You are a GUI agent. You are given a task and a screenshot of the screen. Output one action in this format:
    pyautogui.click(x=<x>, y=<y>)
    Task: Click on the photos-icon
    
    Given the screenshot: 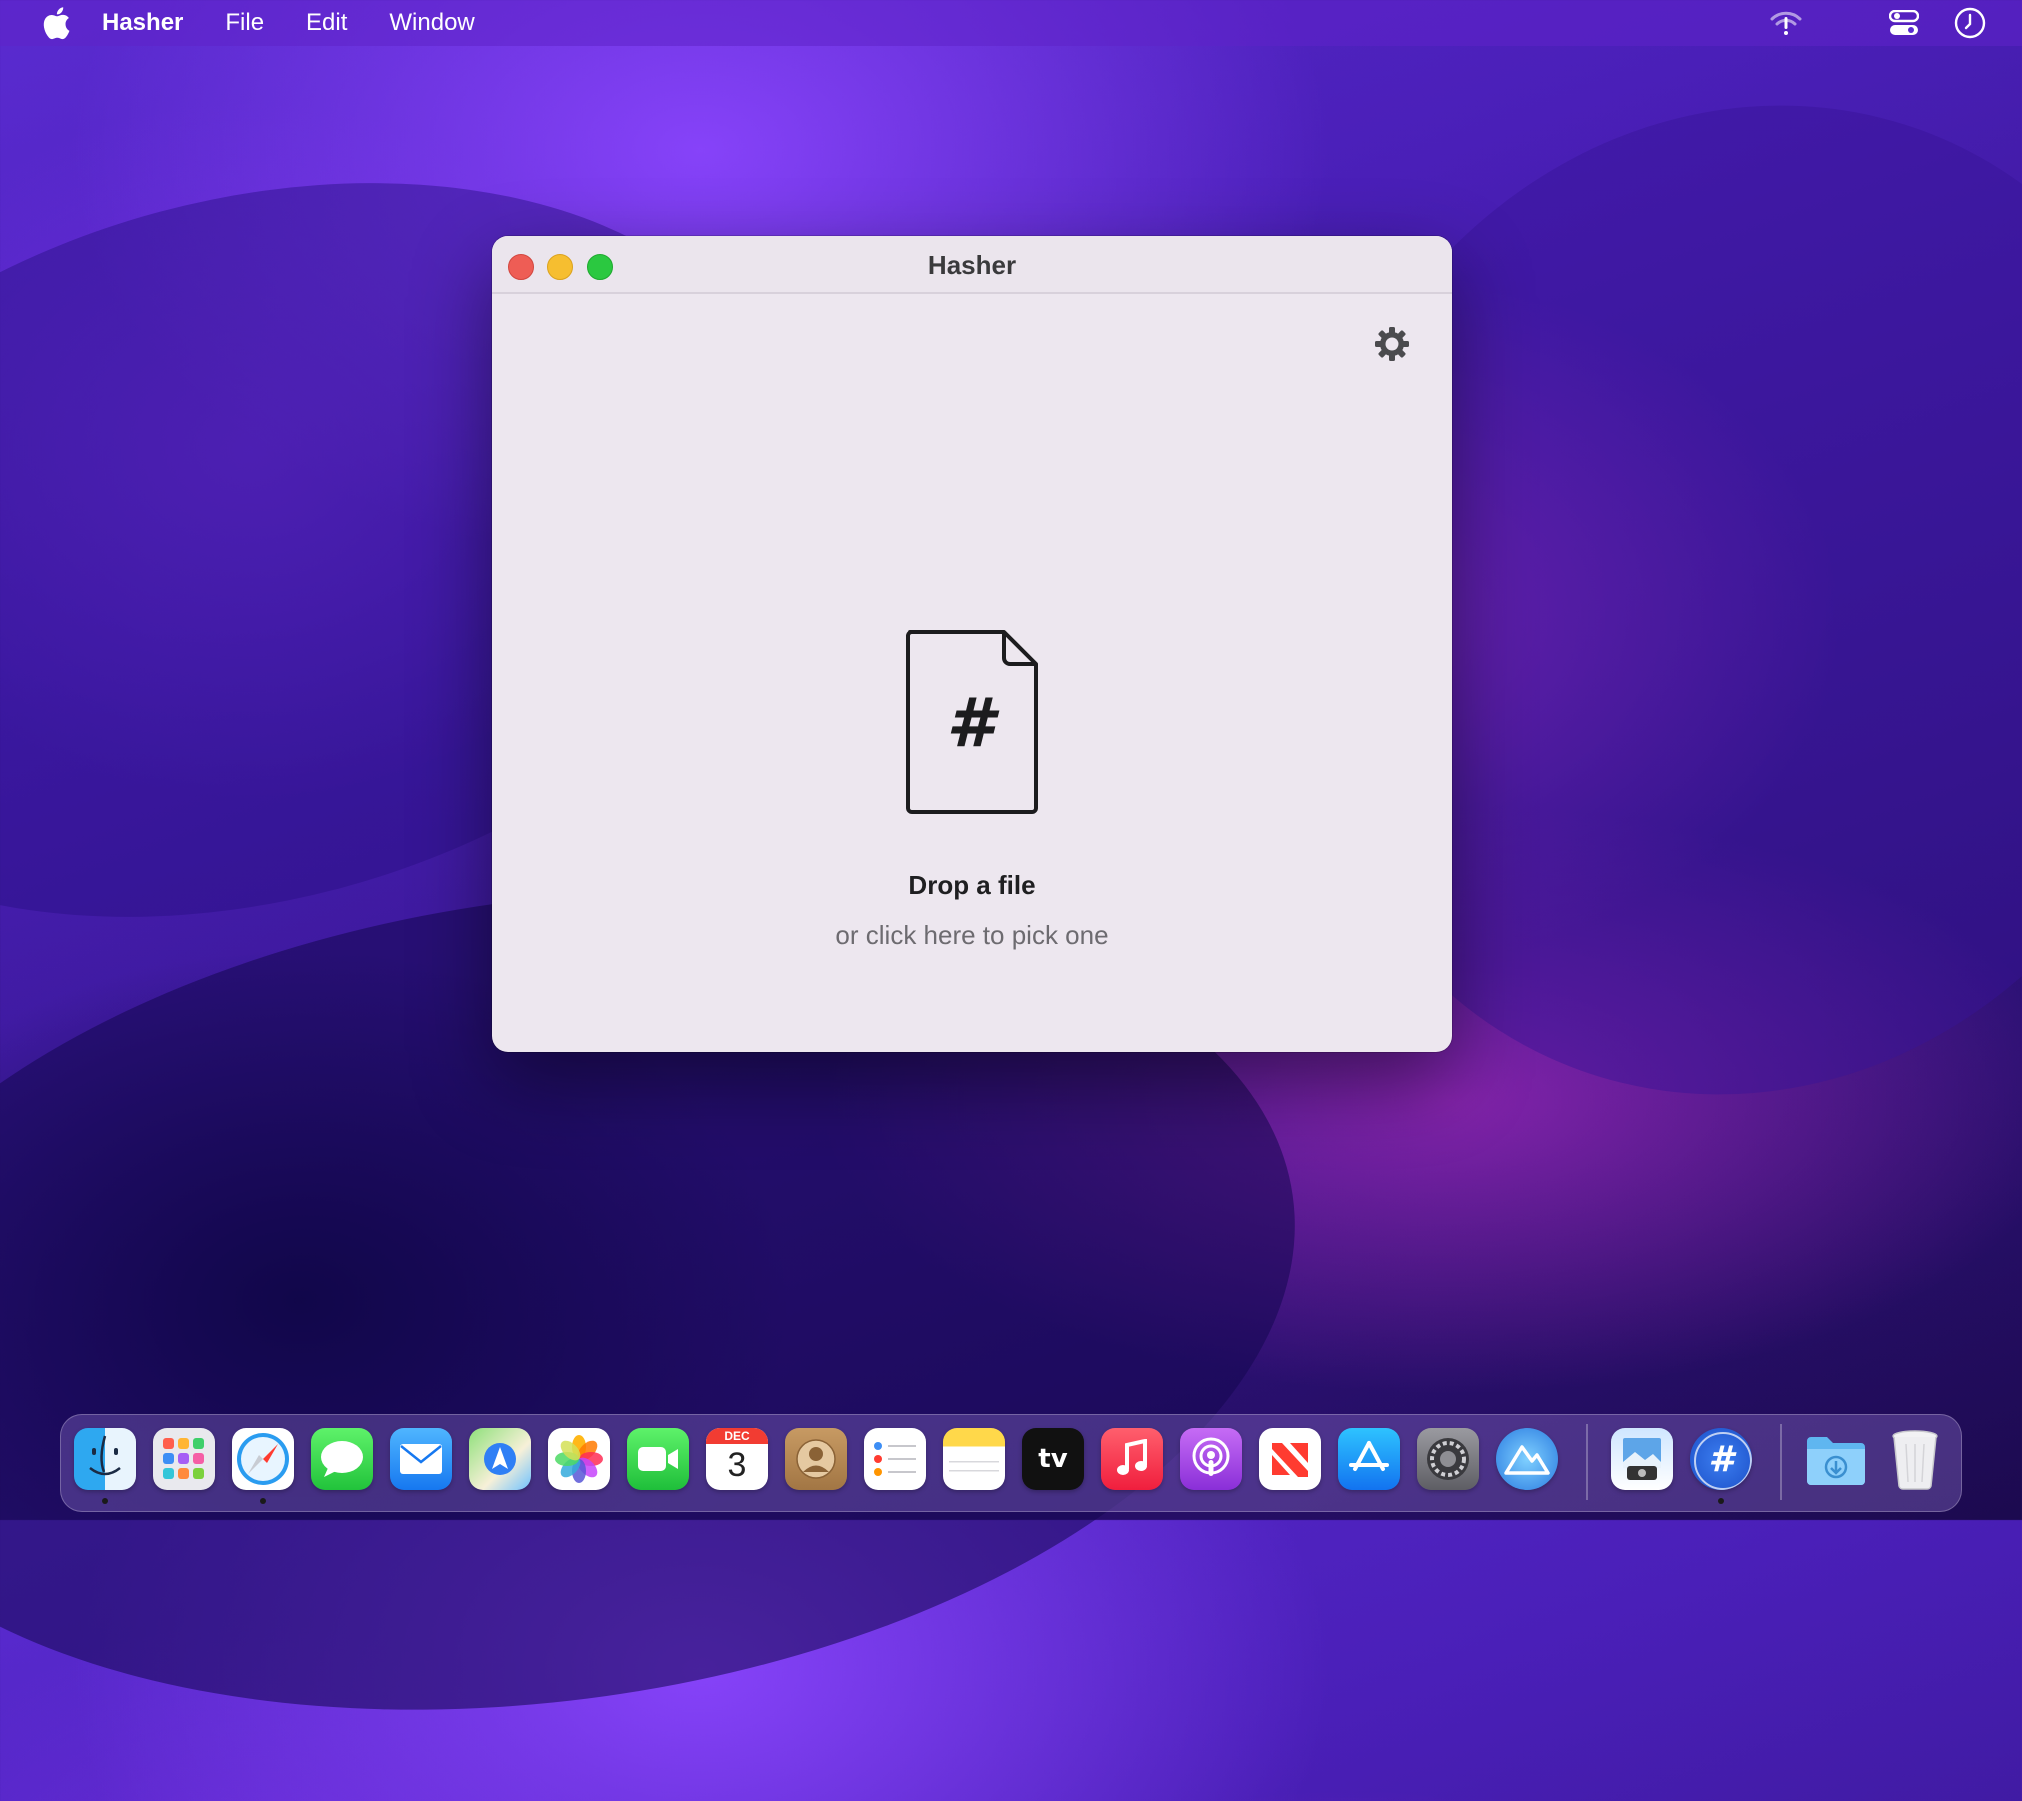 What is the action you would take?
    pyautogui.click(x=579, y=1459)
    